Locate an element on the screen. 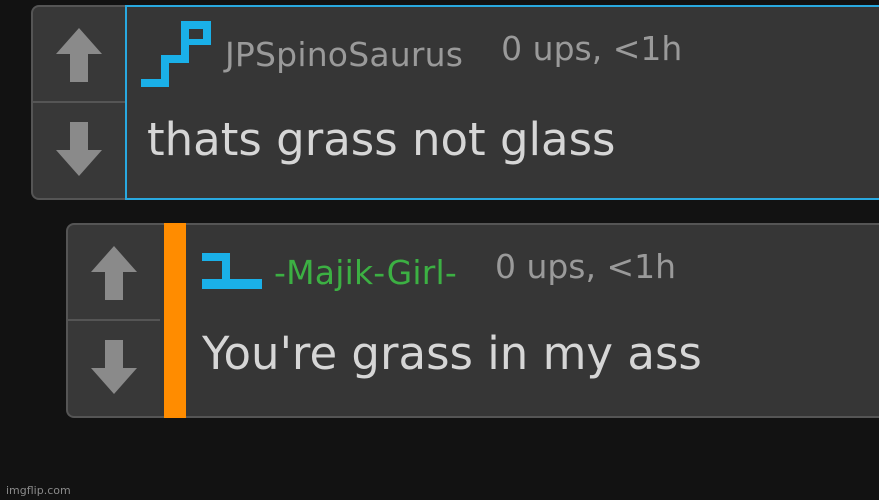  comment-username: JPSpinoSaurus is located at coordinates (344, 54).